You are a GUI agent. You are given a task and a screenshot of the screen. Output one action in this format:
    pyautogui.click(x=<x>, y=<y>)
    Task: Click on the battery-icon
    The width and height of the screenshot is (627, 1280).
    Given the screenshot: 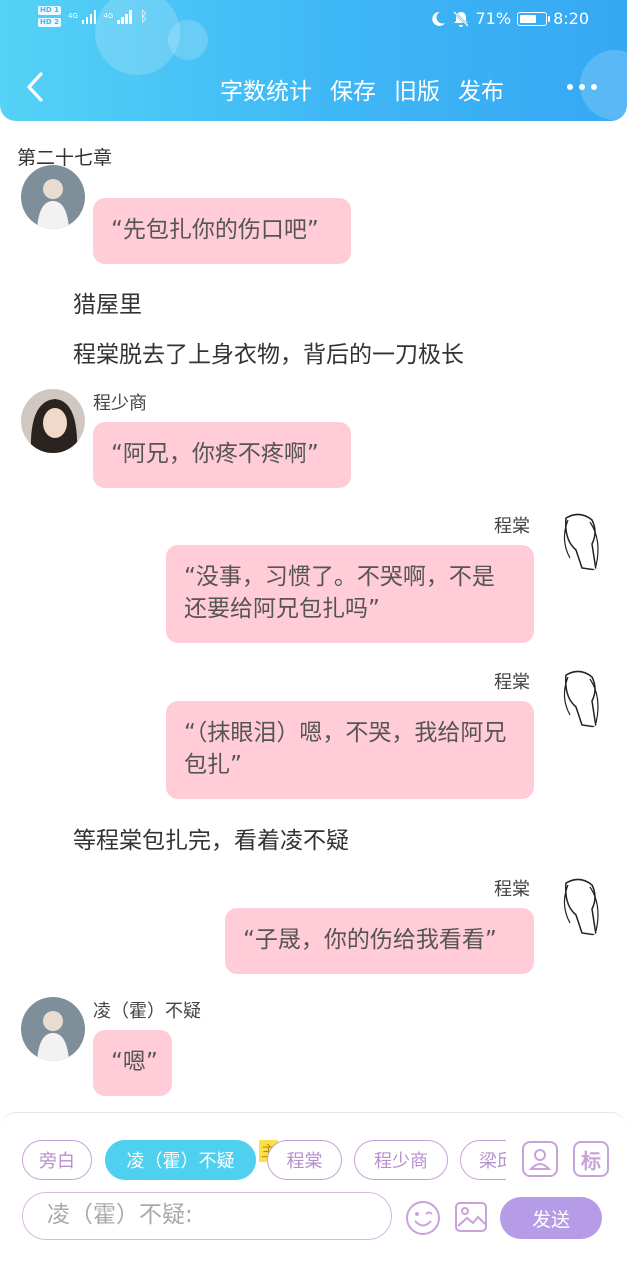 What is the action you would take?
    pyautogui.click(x=534, y=18)
    